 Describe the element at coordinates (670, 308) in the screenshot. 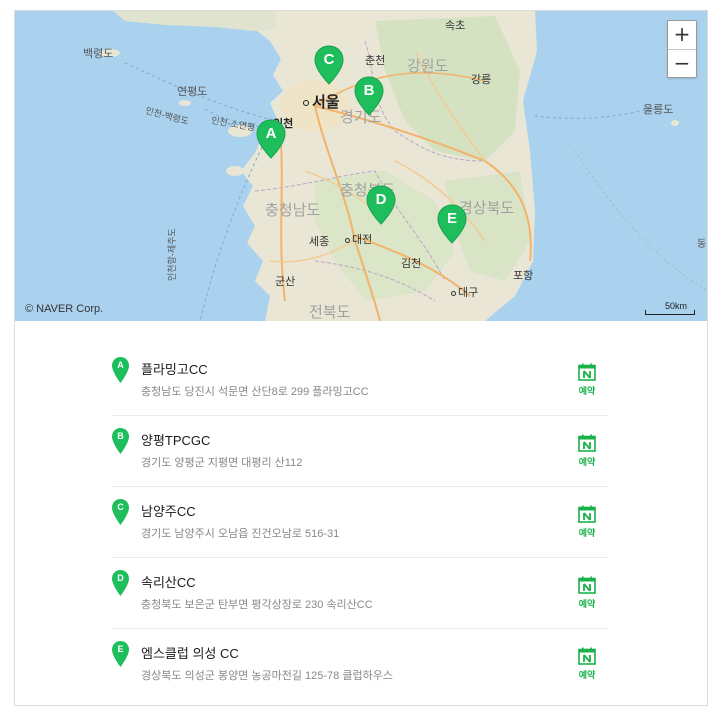

I see `map-scale-bar: 50km` at that location.